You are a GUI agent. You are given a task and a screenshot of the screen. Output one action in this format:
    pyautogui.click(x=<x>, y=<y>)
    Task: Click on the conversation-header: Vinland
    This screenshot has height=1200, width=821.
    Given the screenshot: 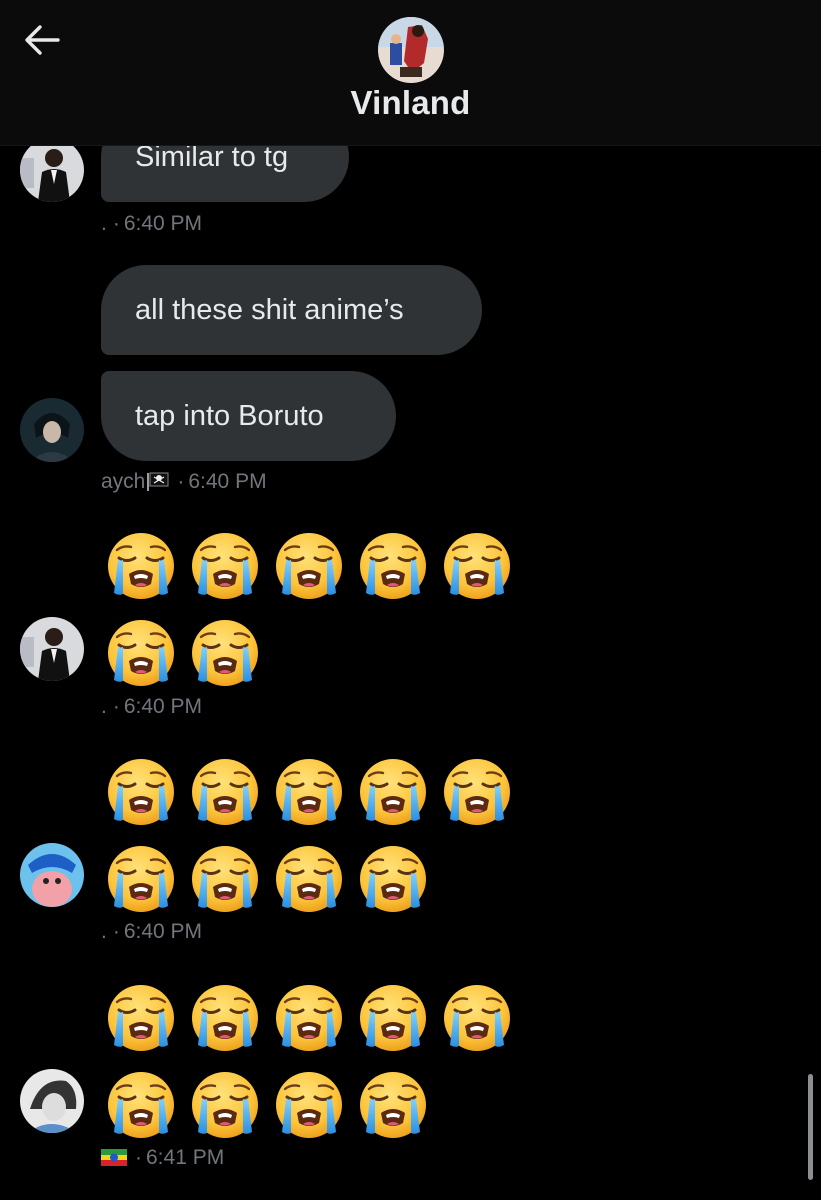 What is the action you would take?
    pyautogui.click(x=410, y=73)
    